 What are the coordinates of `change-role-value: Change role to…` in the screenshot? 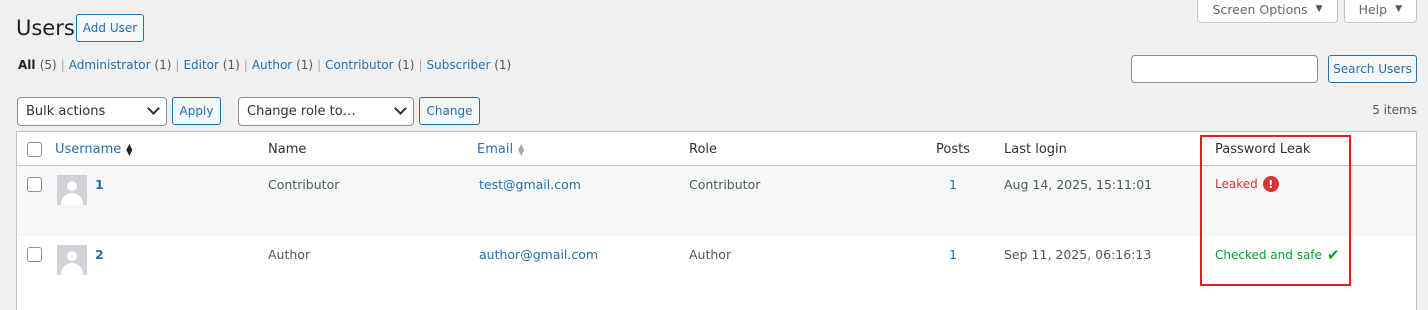 It's located at (301, 111).